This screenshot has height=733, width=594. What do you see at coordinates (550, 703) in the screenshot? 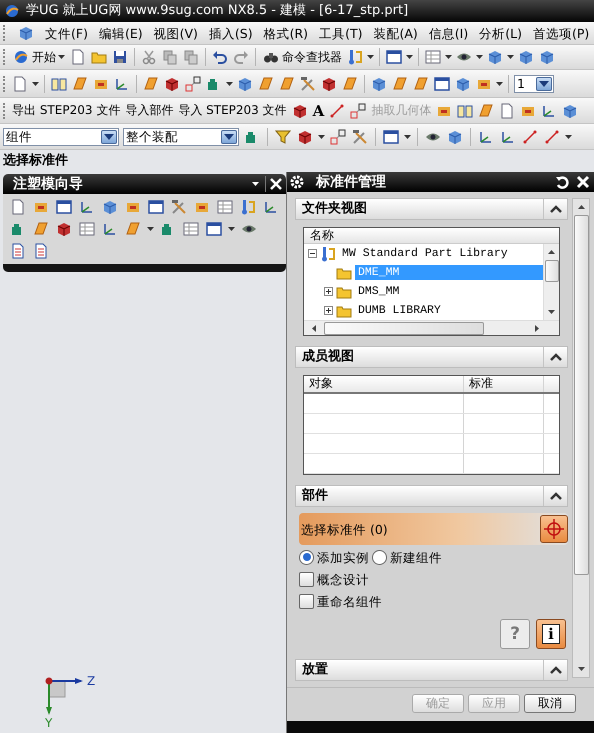
I see `dialog-button: 取消` at bounding box center [550, 703].